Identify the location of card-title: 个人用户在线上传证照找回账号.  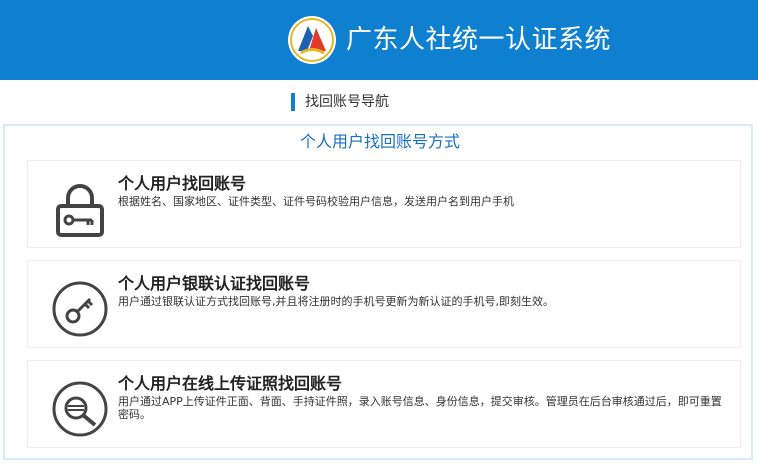
(230, 383).